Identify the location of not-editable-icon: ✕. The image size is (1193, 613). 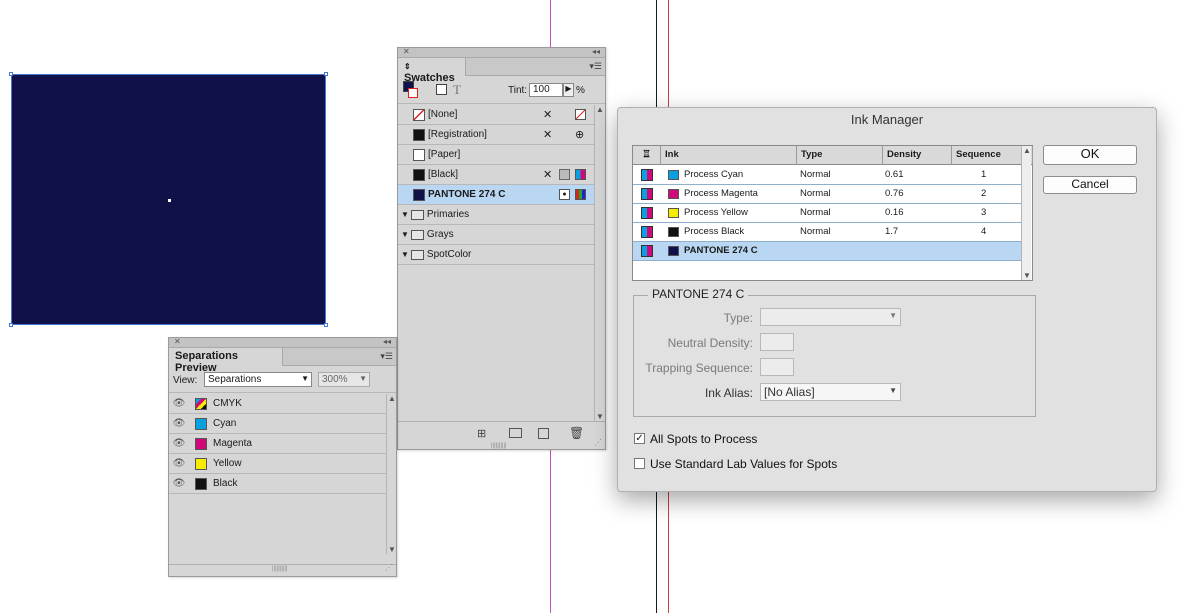
(548, 175).